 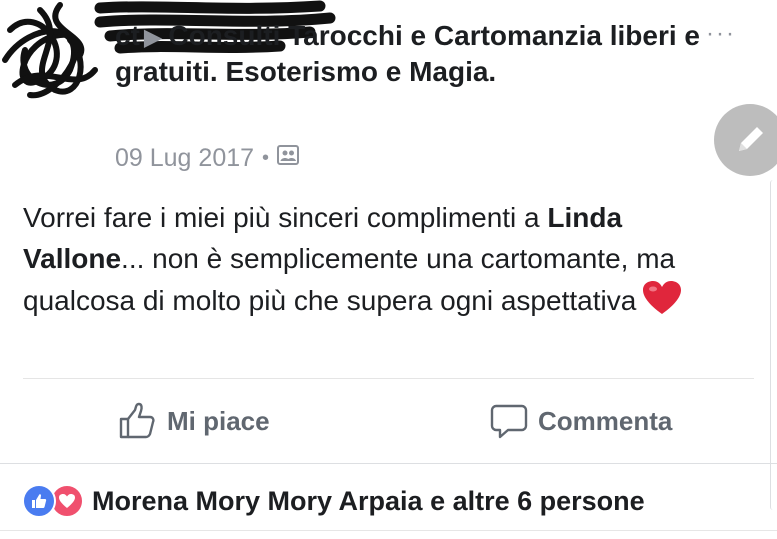 I want to click on compose-pencil-button, so click(x=745, y=140).